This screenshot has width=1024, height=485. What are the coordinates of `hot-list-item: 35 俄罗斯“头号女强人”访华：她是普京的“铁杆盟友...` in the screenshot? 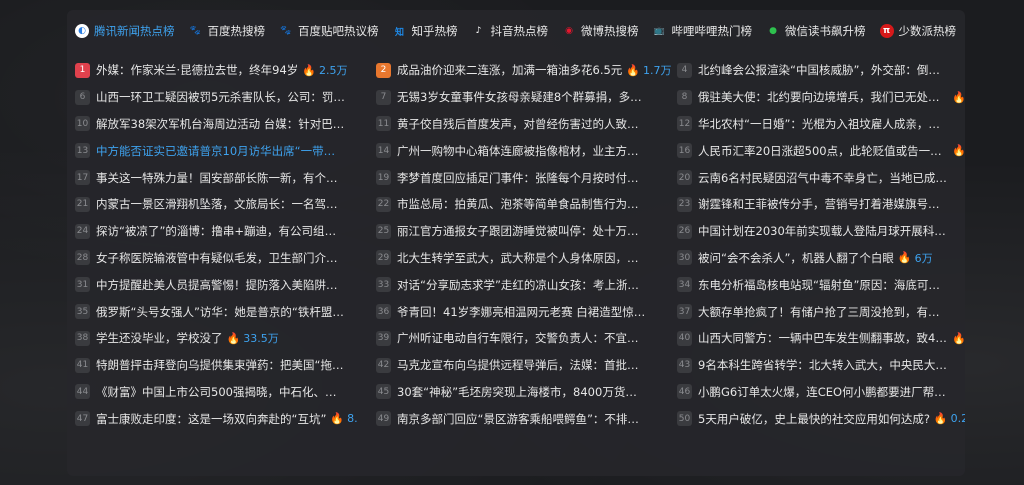 It's located at (225, 311).